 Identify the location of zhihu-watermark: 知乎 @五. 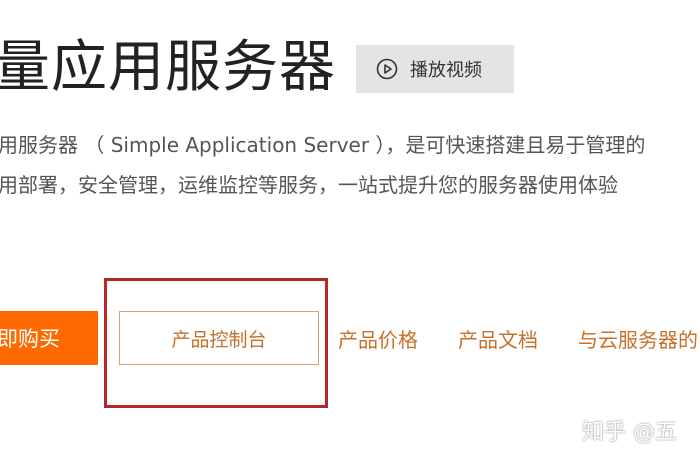
(629, 432).